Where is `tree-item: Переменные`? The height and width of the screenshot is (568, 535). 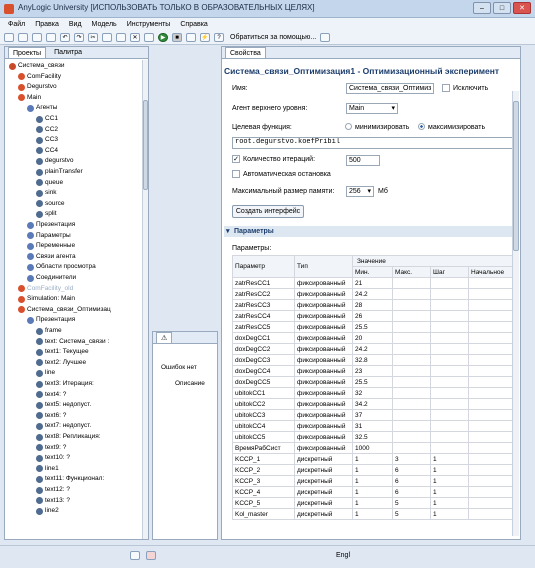
tree-item: Переменные is located at coordinates (51, 246).